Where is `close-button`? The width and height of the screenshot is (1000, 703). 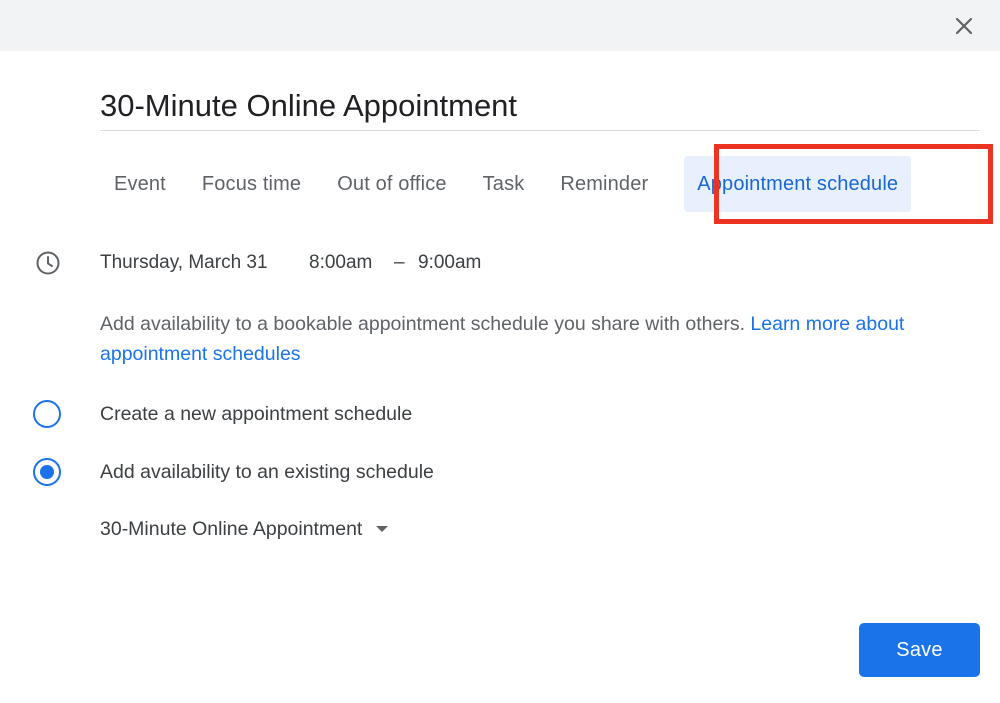
close-button is located at coordinates (964, 26).